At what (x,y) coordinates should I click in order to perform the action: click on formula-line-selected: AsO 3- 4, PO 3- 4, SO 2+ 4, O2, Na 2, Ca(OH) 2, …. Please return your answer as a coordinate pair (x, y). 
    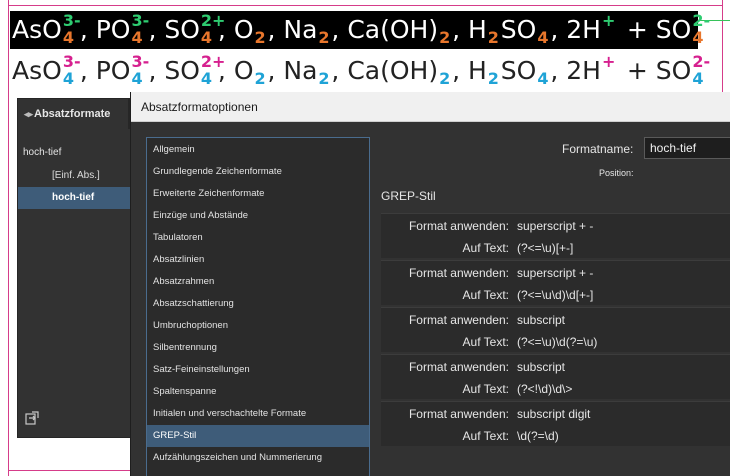
    Looking at the image, I should click on (360, 30).